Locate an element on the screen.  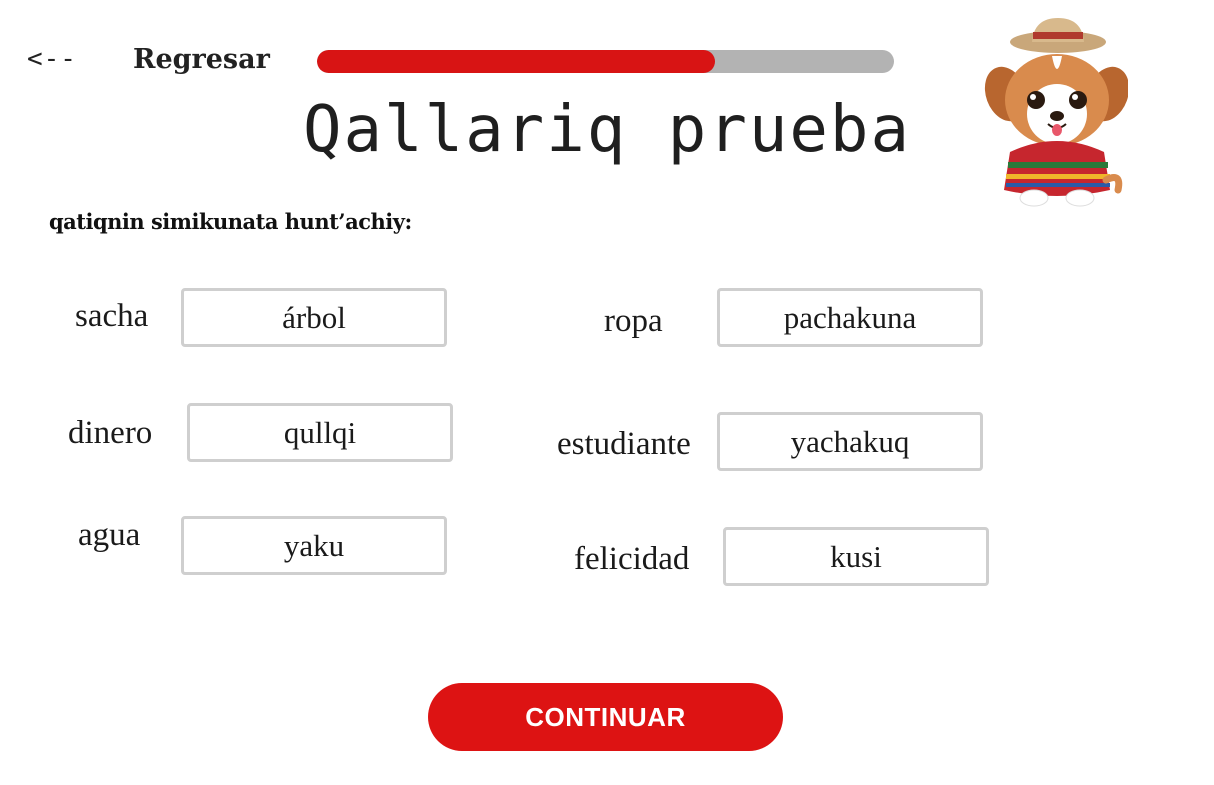
word-label: estudiante is located at coordinates (624, 444).